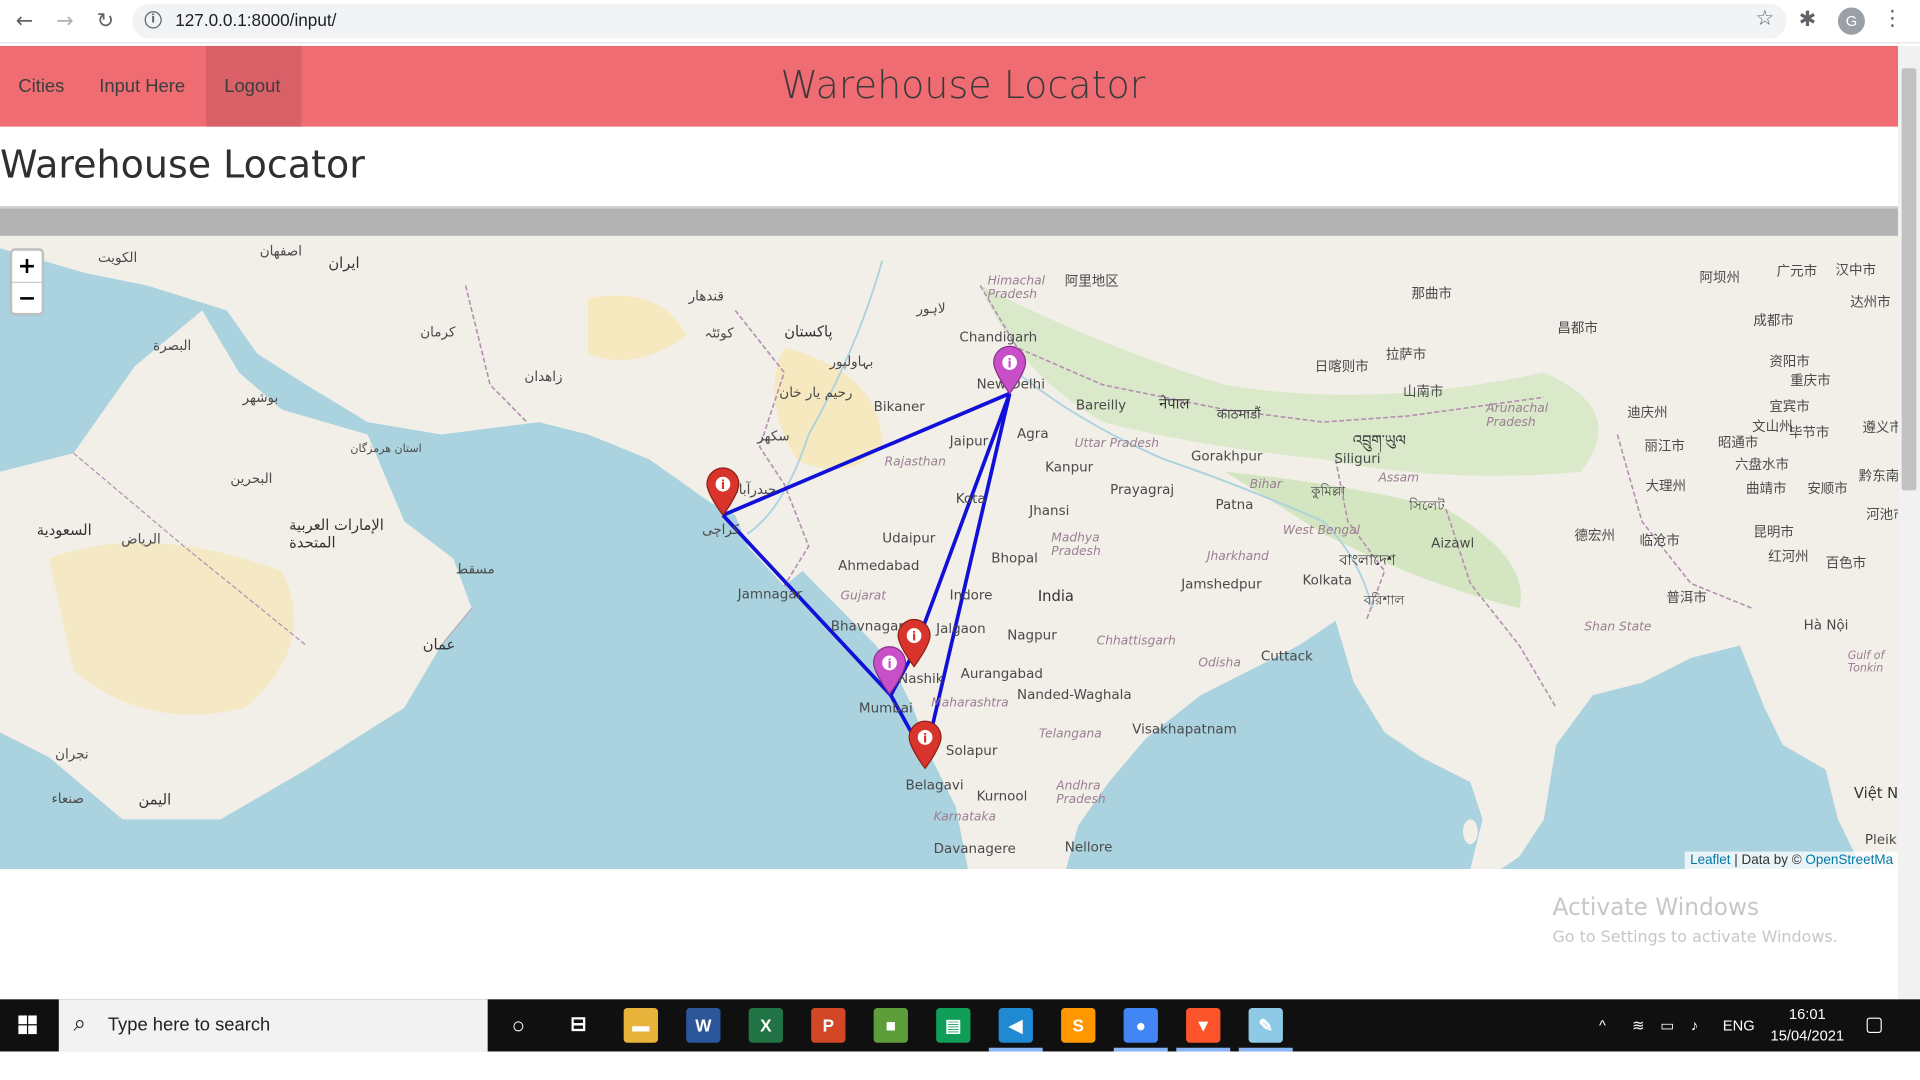  I want to click on language-indicator: ENG, so click(1739, 1025).